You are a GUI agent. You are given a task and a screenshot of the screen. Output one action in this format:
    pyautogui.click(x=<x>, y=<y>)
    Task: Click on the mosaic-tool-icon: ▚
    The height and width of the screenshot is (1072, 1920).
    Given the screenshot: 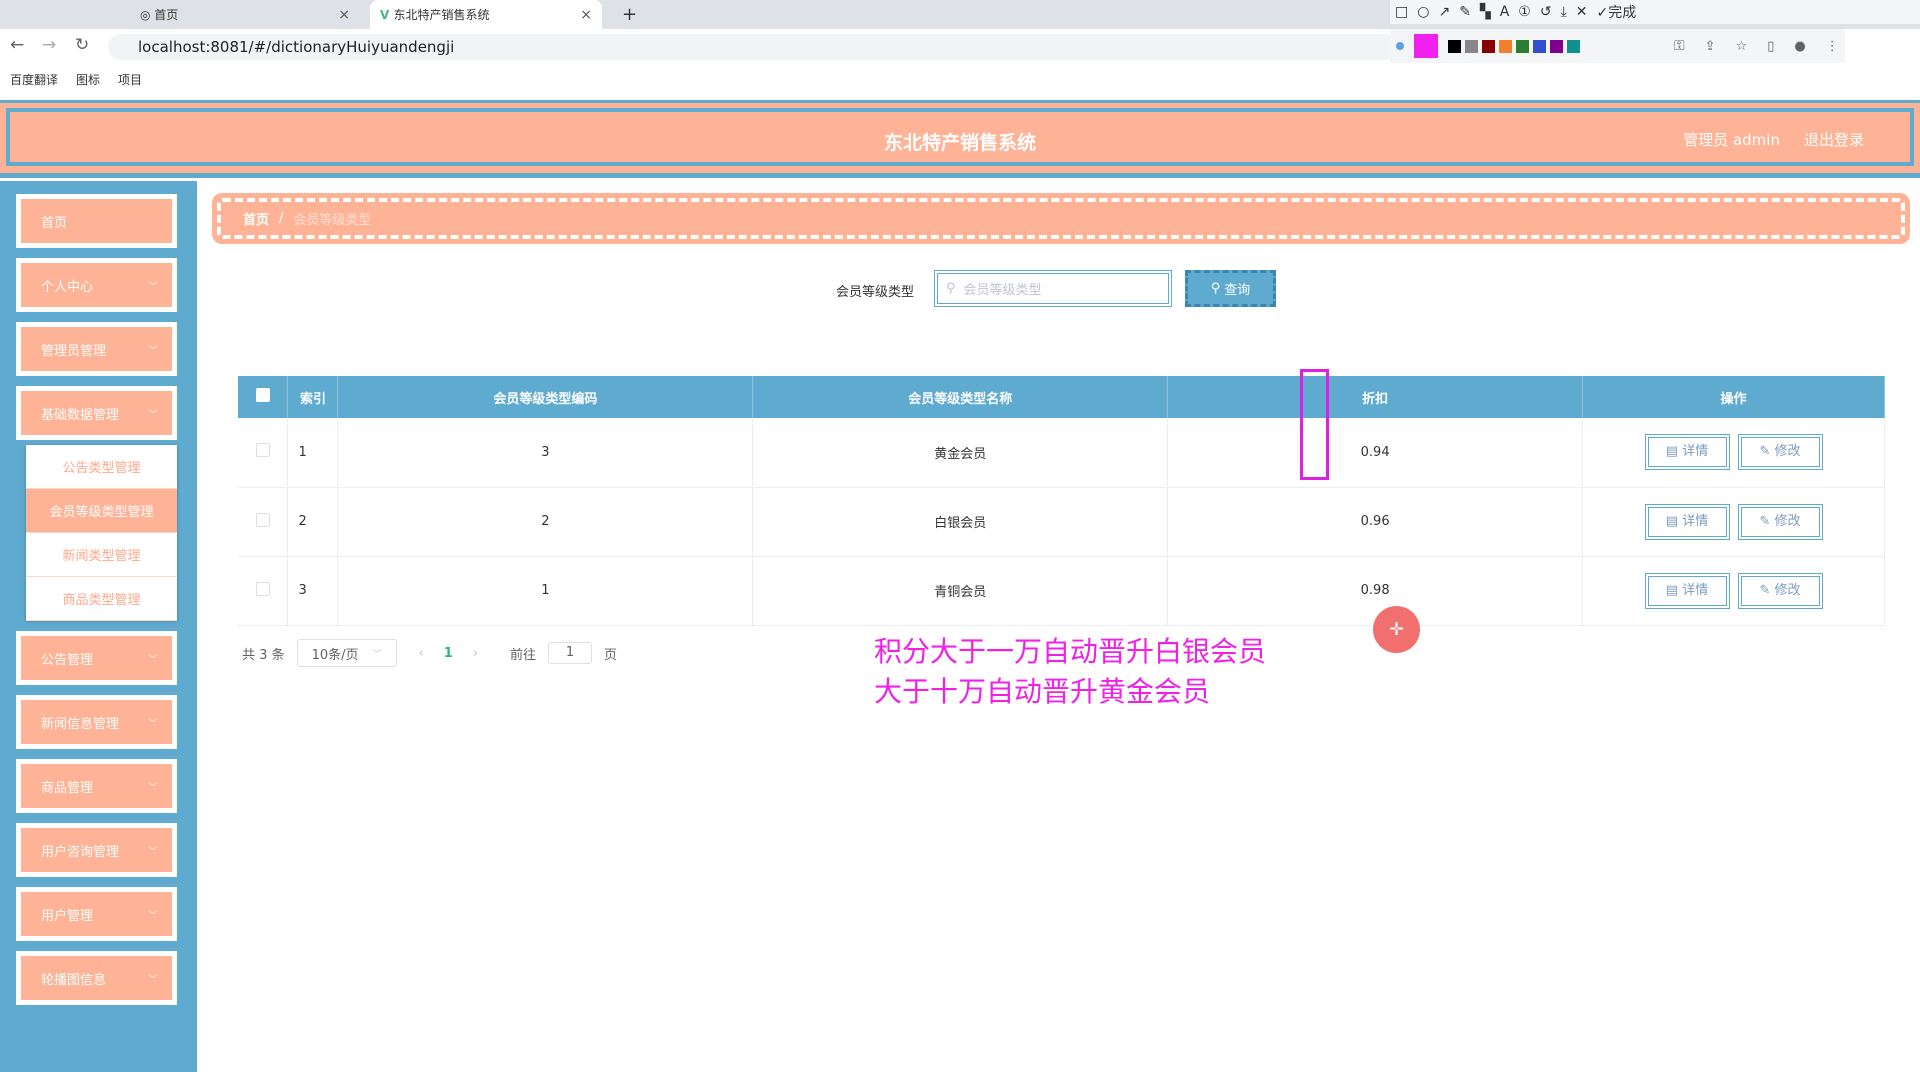 What is the action you would take?
    pyautogui.click(x=1485, y=12)
    